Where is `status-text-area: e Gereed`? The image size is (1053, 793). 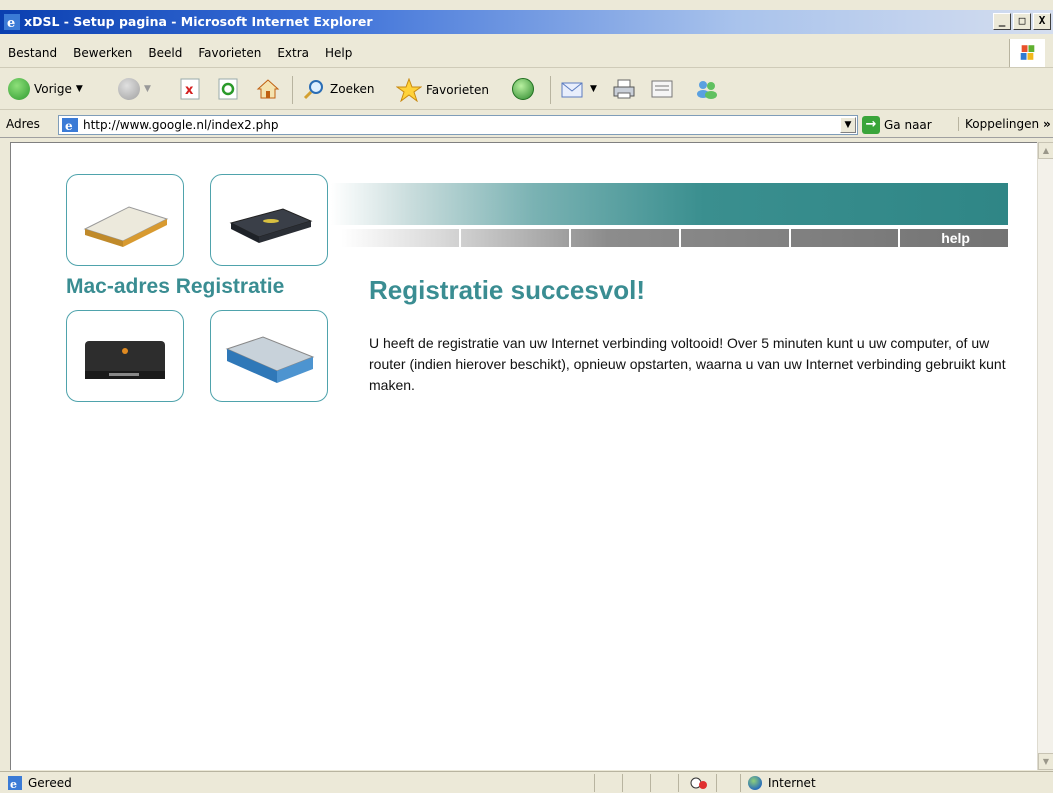 status-text-area: e Gereed is located at coordinates (40, 783).